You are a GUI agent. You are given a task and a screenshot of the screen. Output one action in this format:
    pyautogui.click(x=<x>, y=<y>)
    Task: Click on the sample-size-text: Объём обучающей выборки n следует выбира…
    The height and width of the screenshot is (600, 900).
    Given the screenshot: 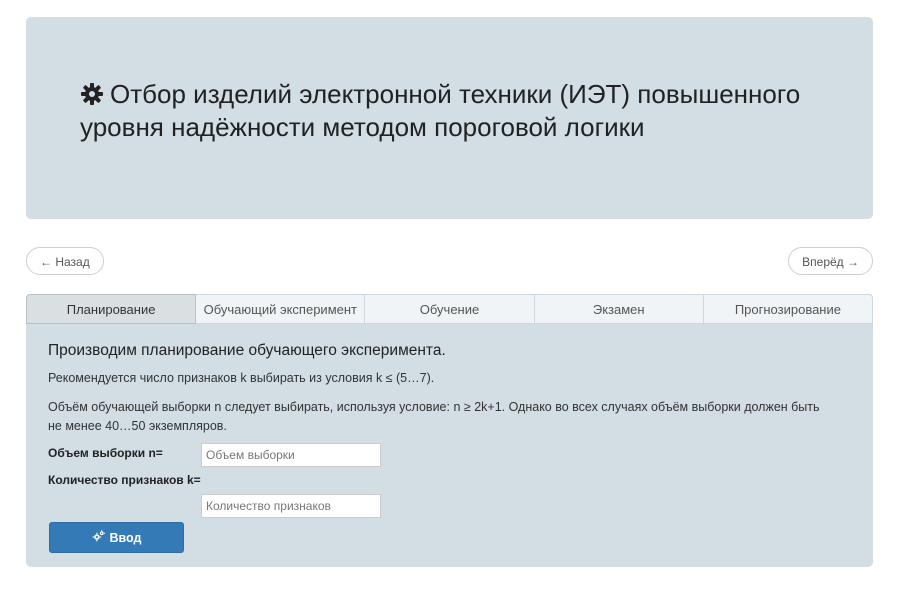 What is the action you would take?
    pyautogui.click(x=434, y=416)
    